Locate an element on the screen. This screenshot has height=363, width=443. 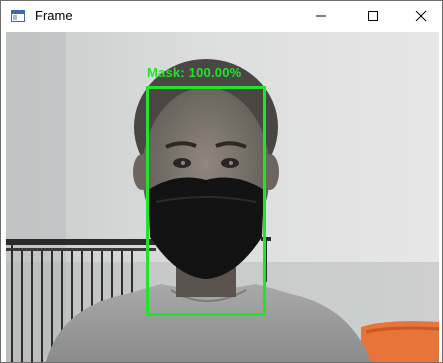
close-button is located at coordinates (420, 16).